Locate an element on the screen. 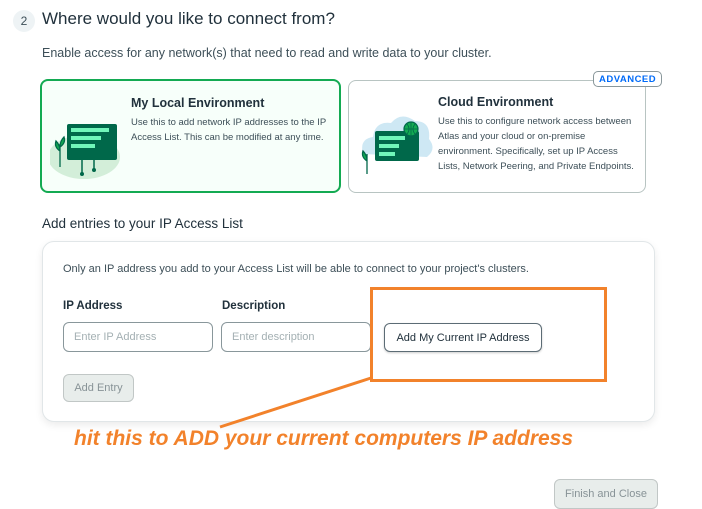  add-entry-button: Add Entry is located at coordinates (98, 388).